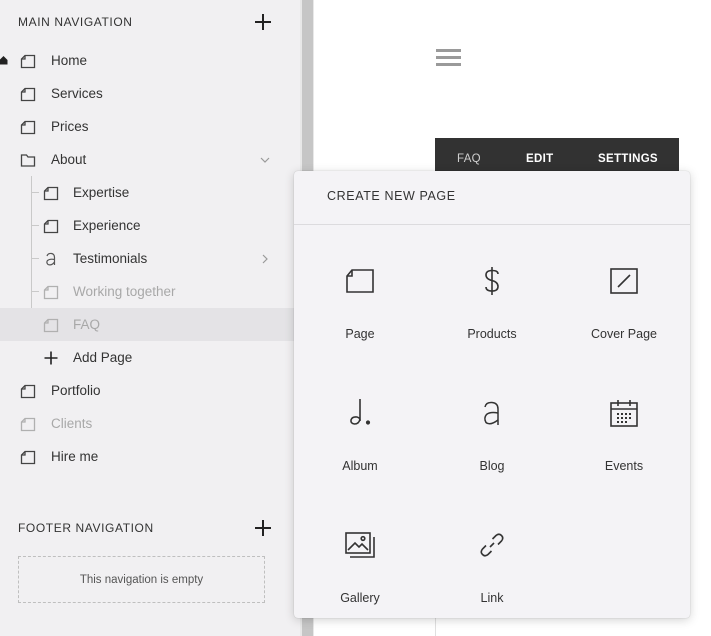 Image resolution: width=711 pixels, height=636 pixels. I want to click on settings-button: SETTINGS, so click(628, 159).